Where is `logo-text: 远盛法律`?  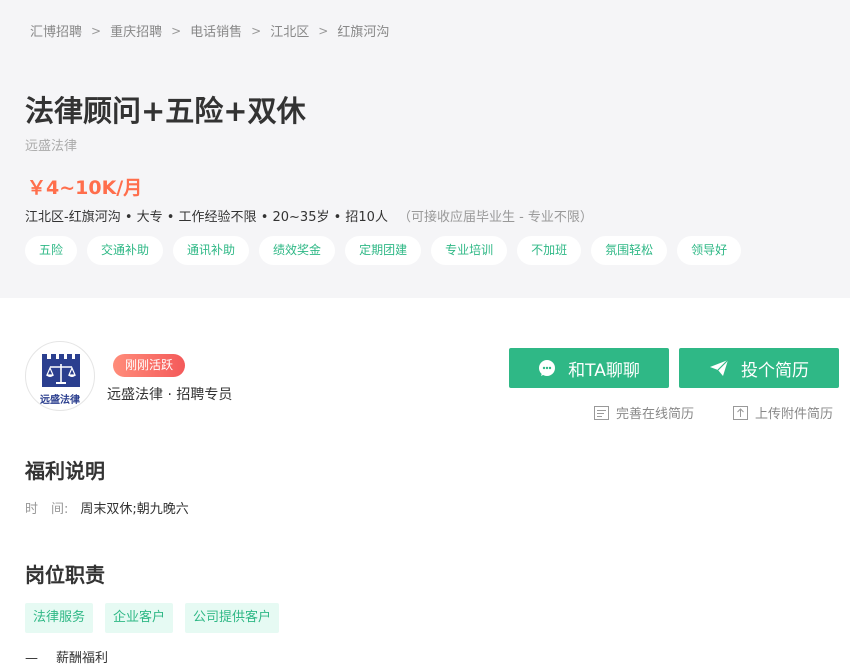 logo-text: 远盛法律 is located at coordinates (60, 400).